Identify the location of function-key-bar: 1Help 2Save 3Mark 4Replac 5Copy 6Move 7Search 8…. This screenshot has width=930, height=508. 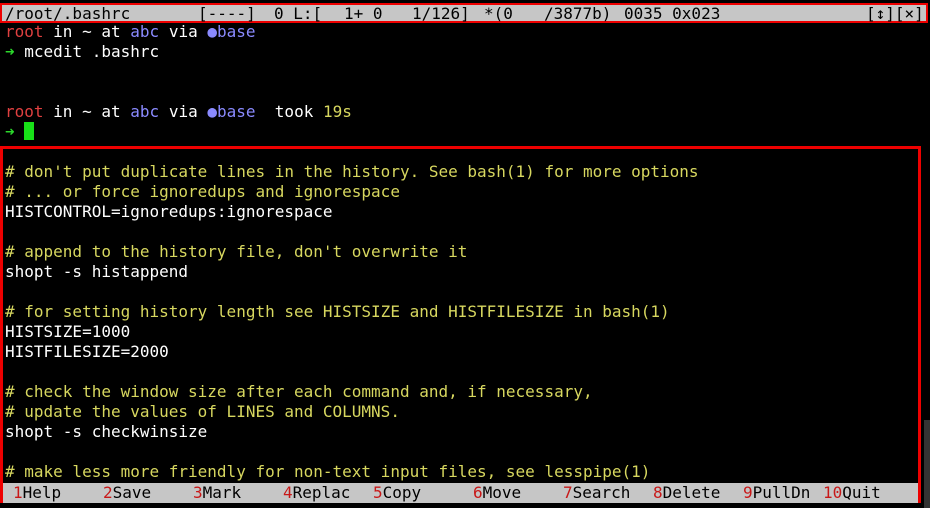
(460, 493).